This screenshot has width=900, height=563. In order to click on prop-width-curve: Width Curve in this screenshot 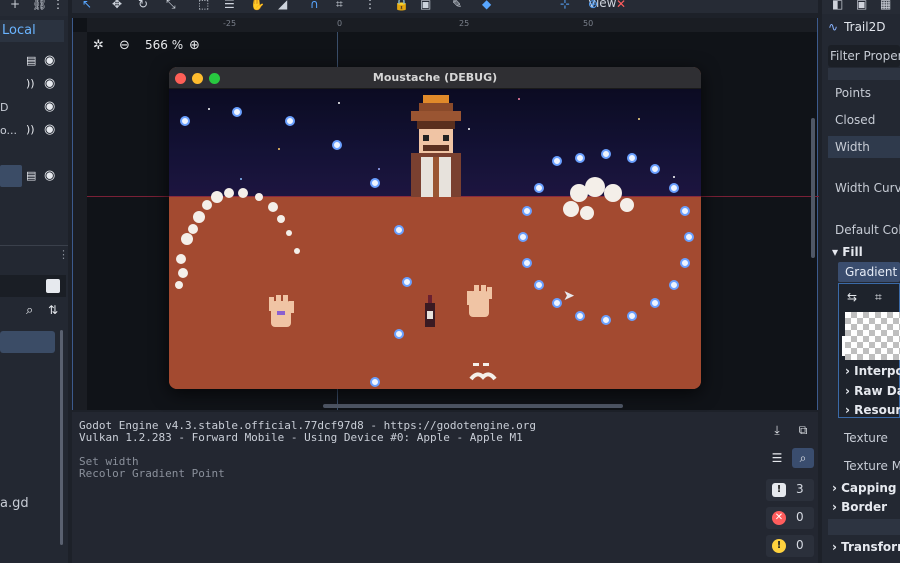, I will do `click(867, 188)`.